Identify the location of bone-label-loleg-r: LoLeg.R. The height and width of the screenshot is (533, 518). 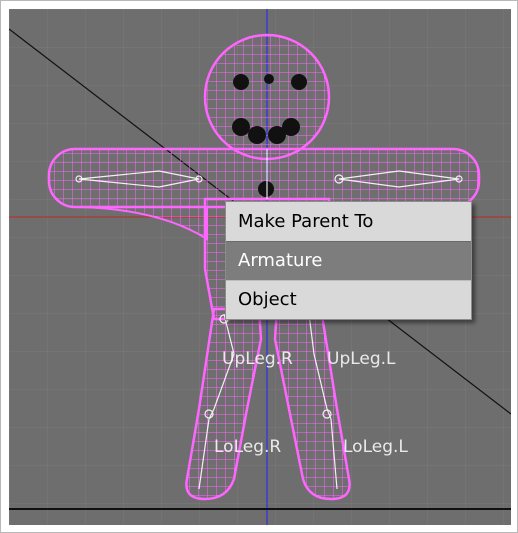
(248, 447).